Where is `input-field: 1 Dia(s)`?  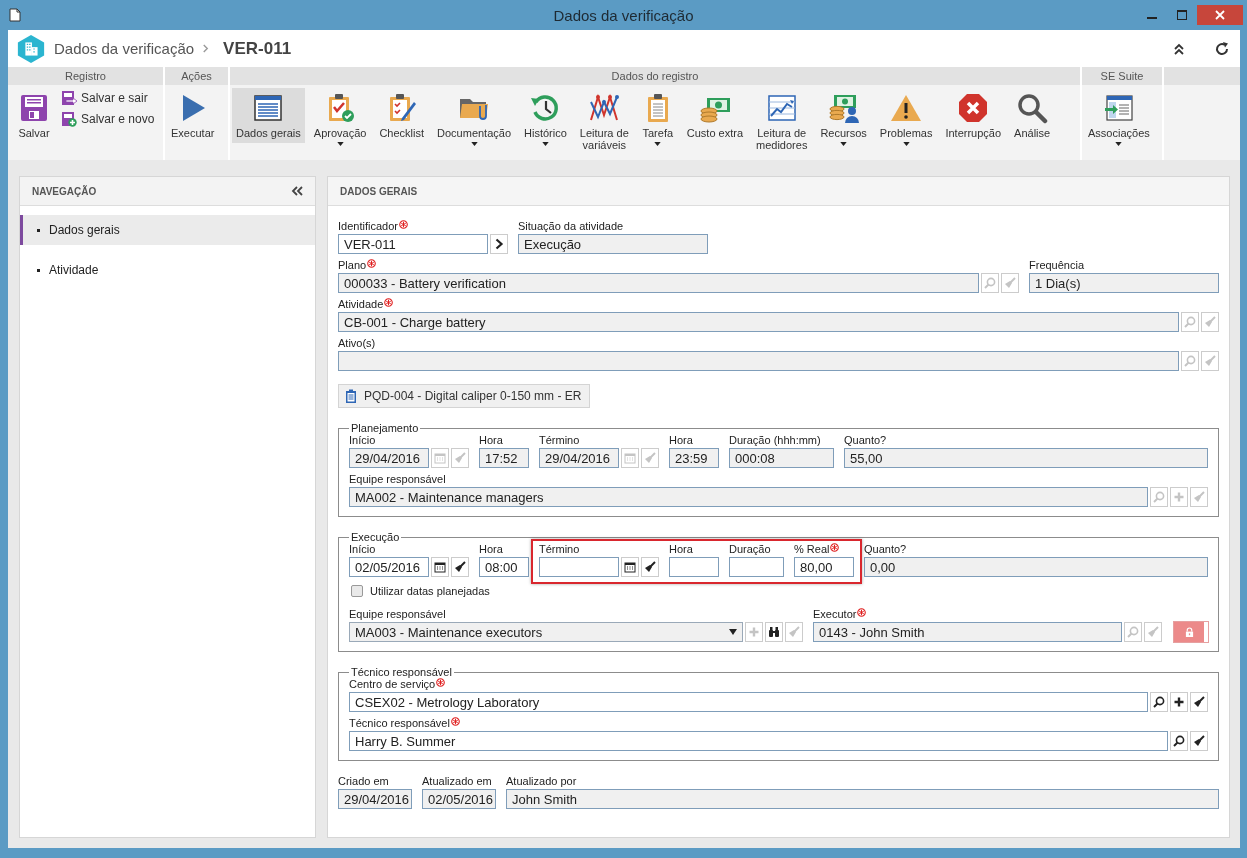
input-field: 1 Dia(s) is located at coordinates (1124, 283).